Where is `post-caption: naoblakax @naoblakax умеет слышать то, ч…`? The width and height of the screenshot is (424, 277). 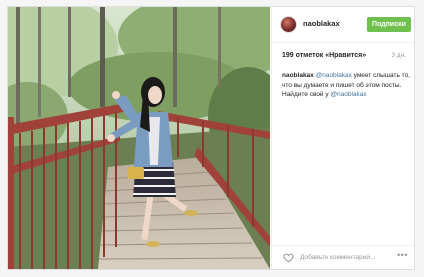
post-caption: naoblakax @naoblakax умеет слышать то, ч… is located at coordinates (346, 85).